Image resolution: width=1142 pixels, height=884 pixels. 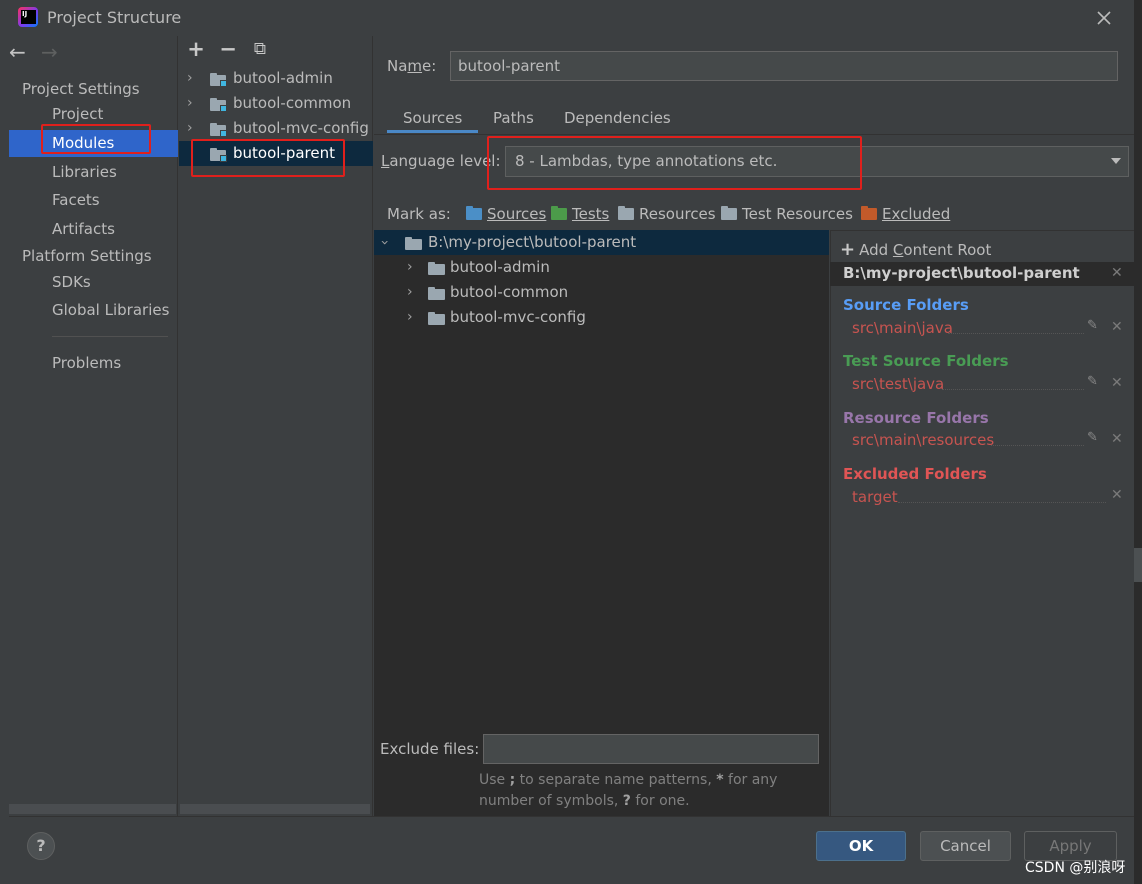 What do you see at coordinates (292, 103) in the screenshot?
I see `module-name: butool-common` at bounding box center [292, 103].